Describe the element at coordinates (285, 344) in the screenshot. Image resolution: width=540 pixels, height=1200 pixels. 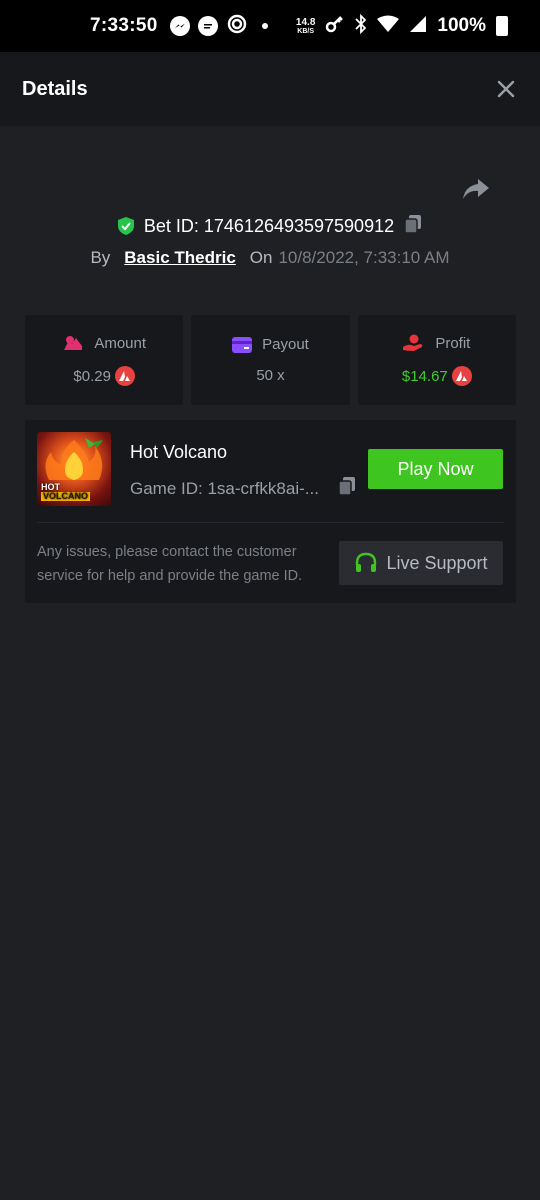
I see `stat-label: Payout` at that location.